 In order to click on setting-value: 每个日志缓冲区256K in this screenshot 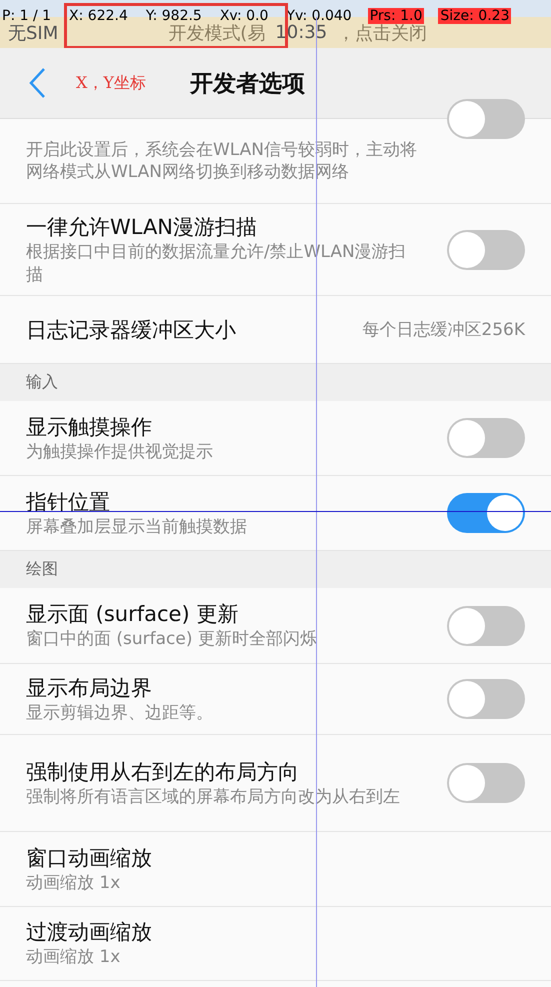, I will do `click(443, 330)`.